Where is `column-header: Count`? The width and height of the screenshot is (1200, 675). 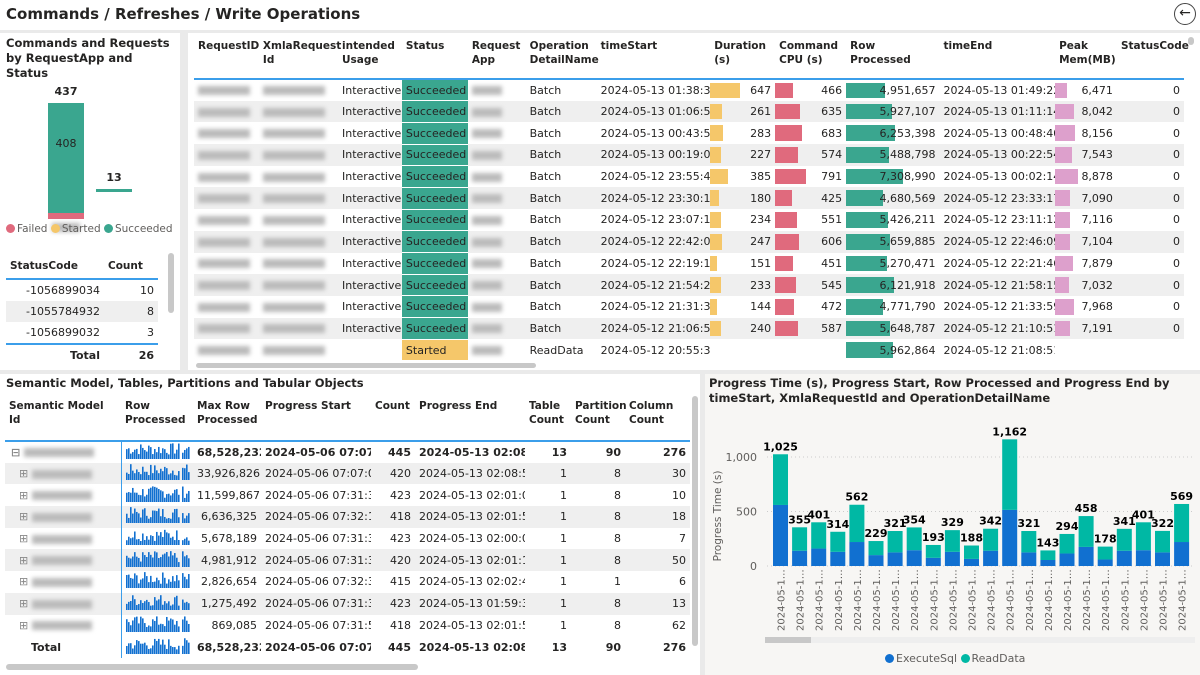 column-header: Count is located at coordinates (393, 419).